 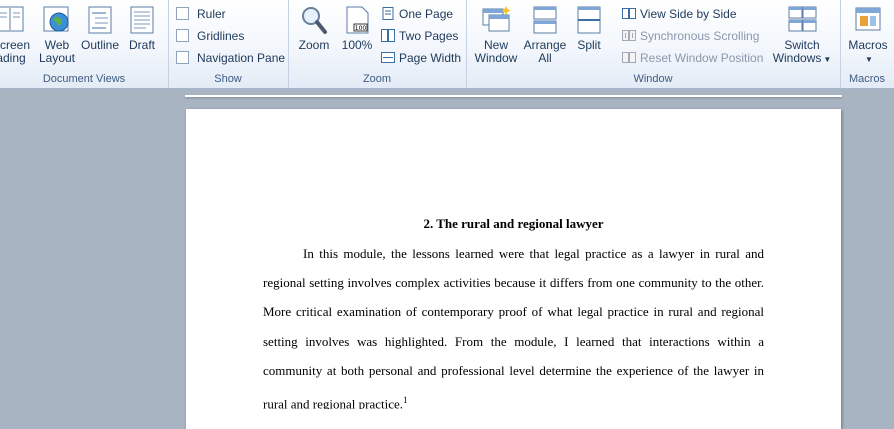 What do you see at coordinates (545, 58) in the screenshot?
I see `arrange-all-label-2: All` at bounding box center [545, 58].